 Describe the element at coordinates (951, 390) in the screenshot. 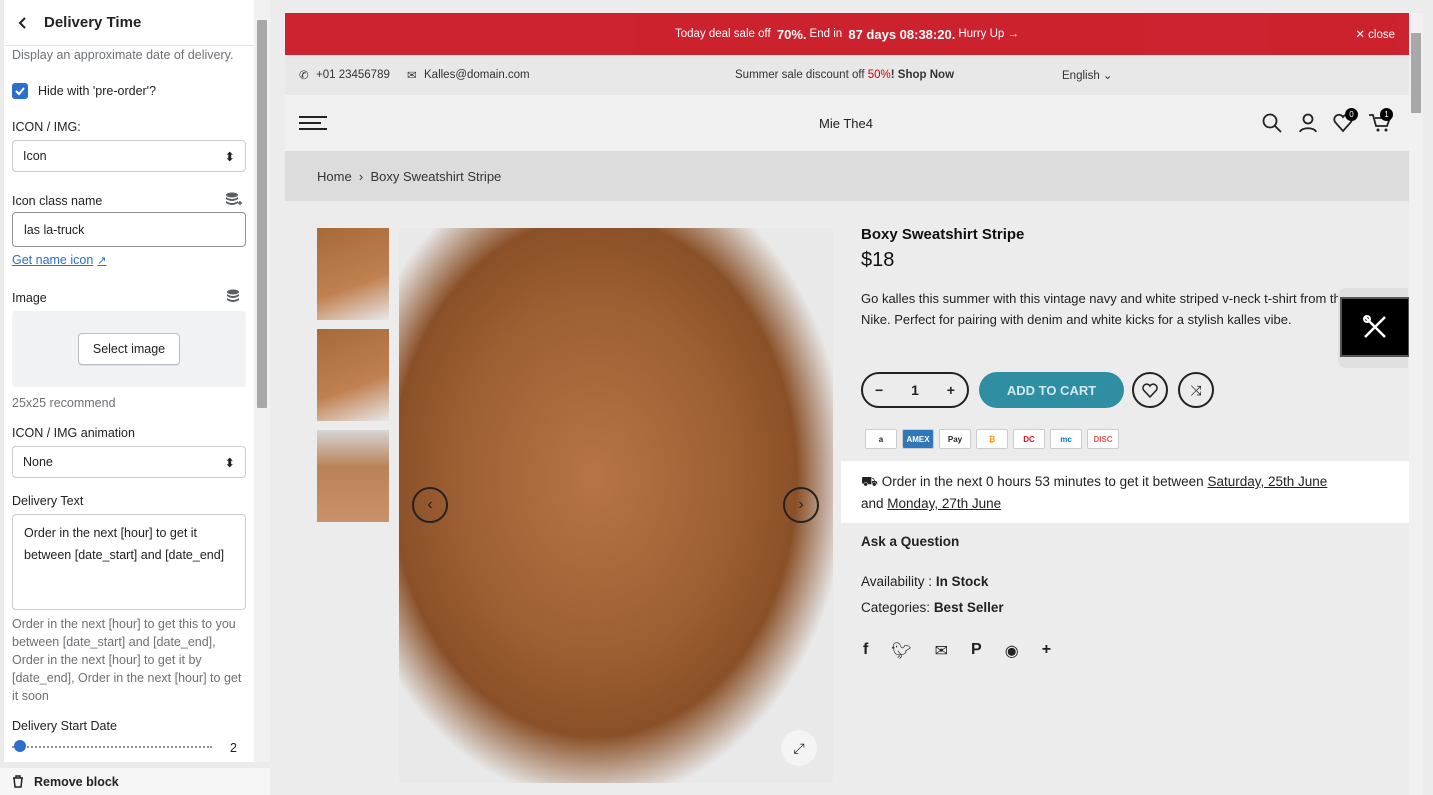

I see `plus-icon: +` at that location.